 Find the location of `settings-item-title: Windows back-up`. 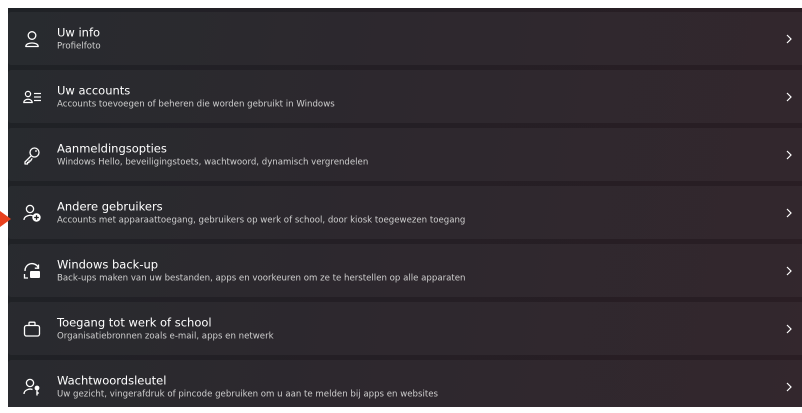

settings-item-title: Windows back-up is located at coordinates (108, 264).